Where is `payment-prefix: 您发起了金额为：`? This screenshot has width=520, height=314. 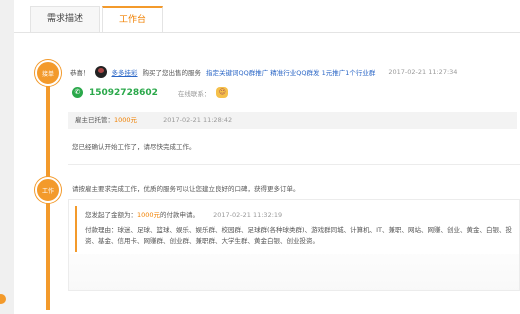 payment-prefix: 您发起了金额为： is located at coordinates (111, 215).